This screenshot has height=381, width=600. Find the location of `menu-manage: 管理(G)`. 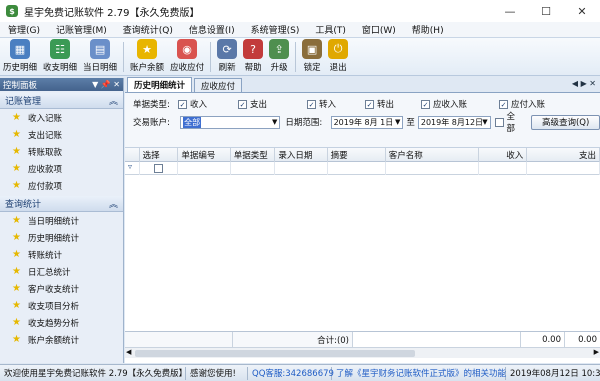

menu-manage: 管理(G) is located at coordinates (24, 29).